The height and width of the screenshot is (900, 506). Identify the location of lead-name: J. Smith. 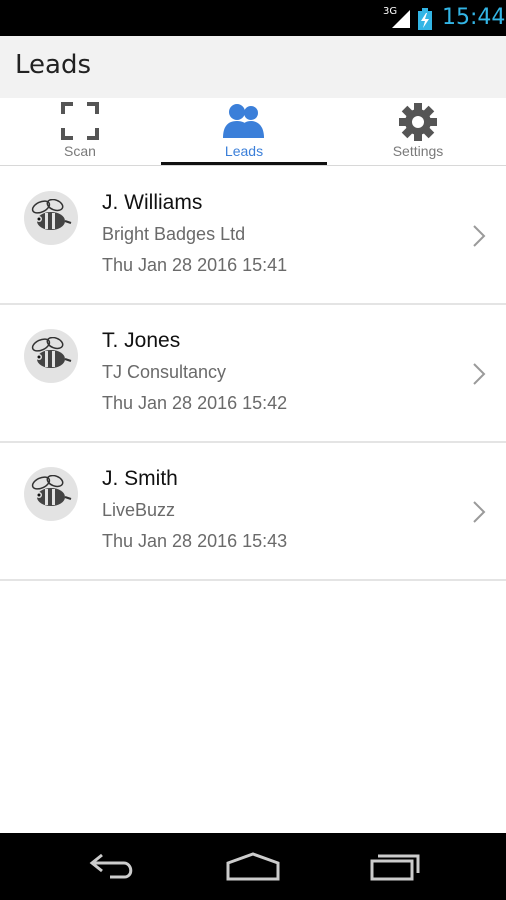
(140, 478).